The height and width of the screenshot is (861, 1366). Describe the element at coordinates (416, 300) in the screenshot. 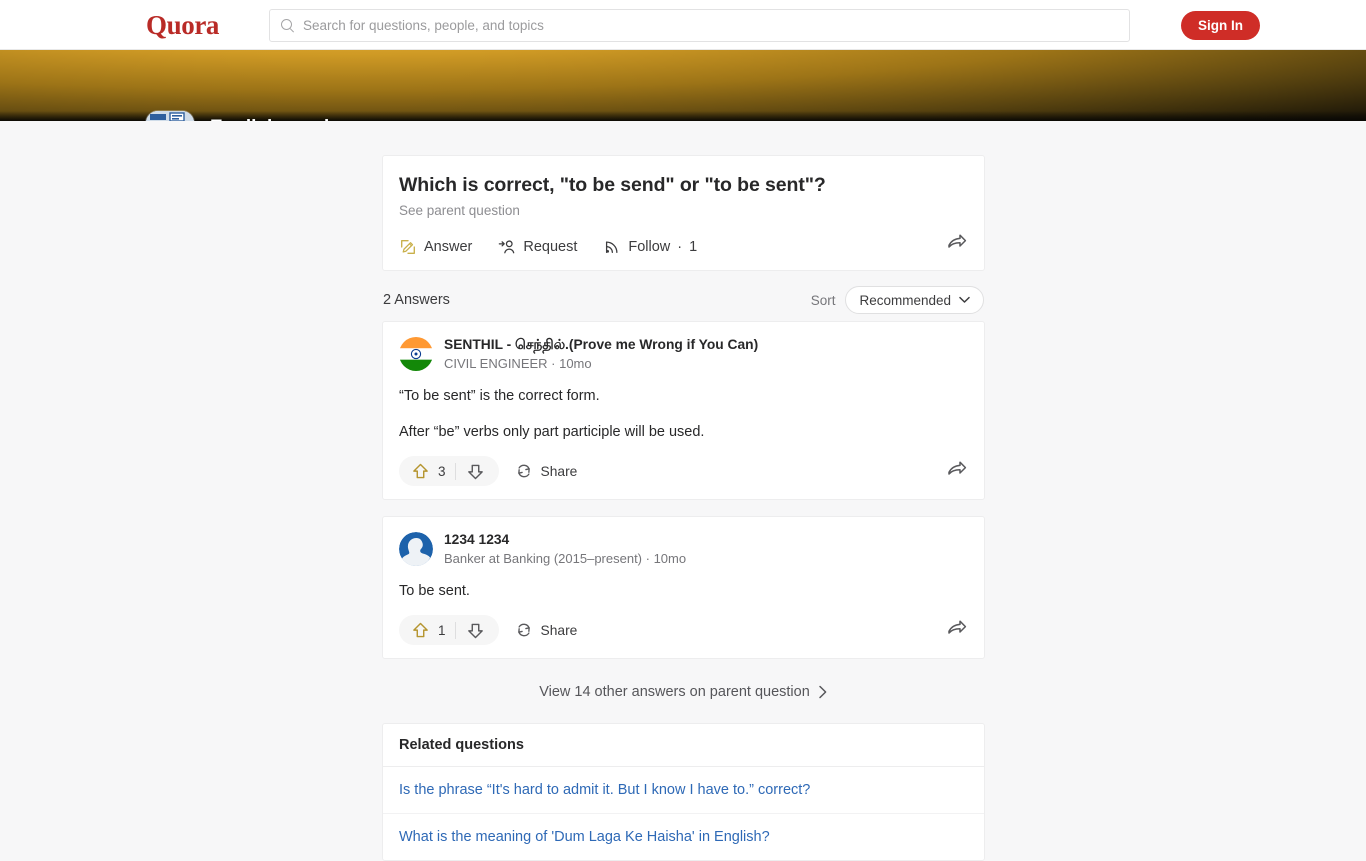

I see `answers-count-label: 2 Answers` at that location.